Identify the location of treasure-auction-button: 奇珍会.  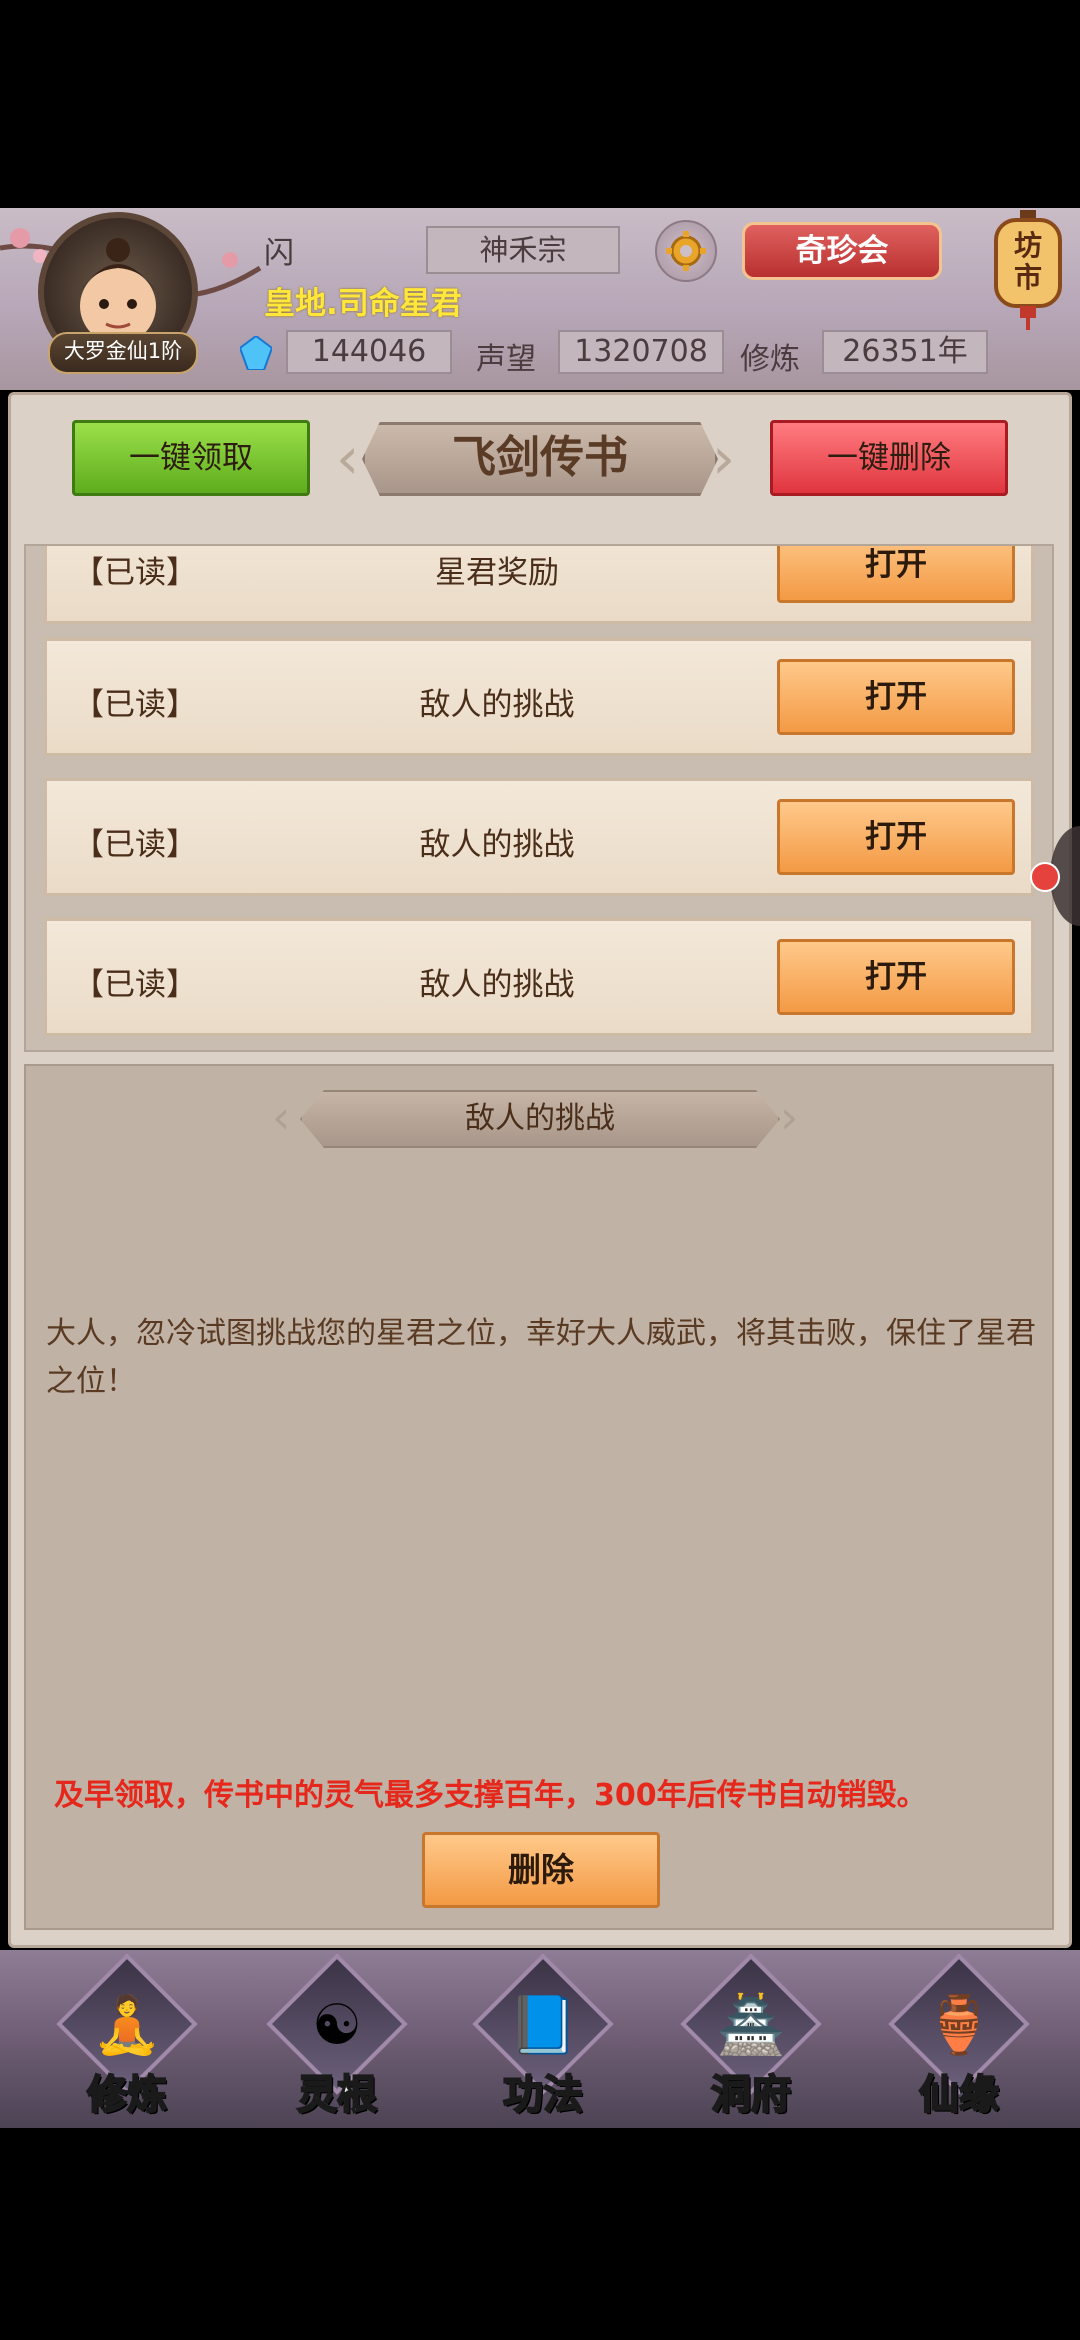
(842, 251).